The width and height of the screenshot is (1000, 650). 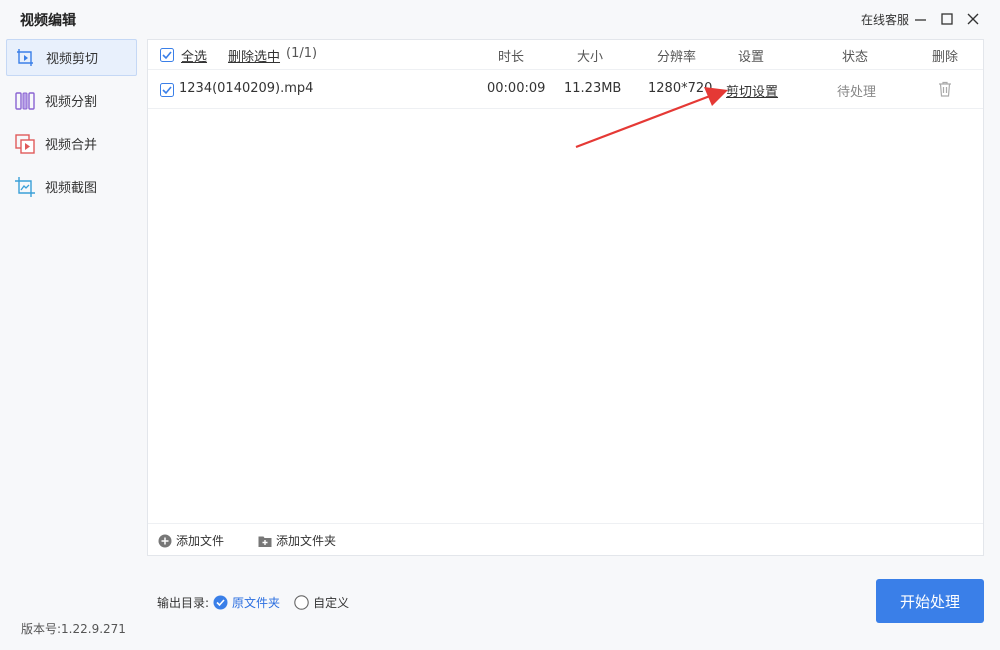 I want to click on sidebar-item-video-screenshot: 视频截图, so click(x=71, y=186).